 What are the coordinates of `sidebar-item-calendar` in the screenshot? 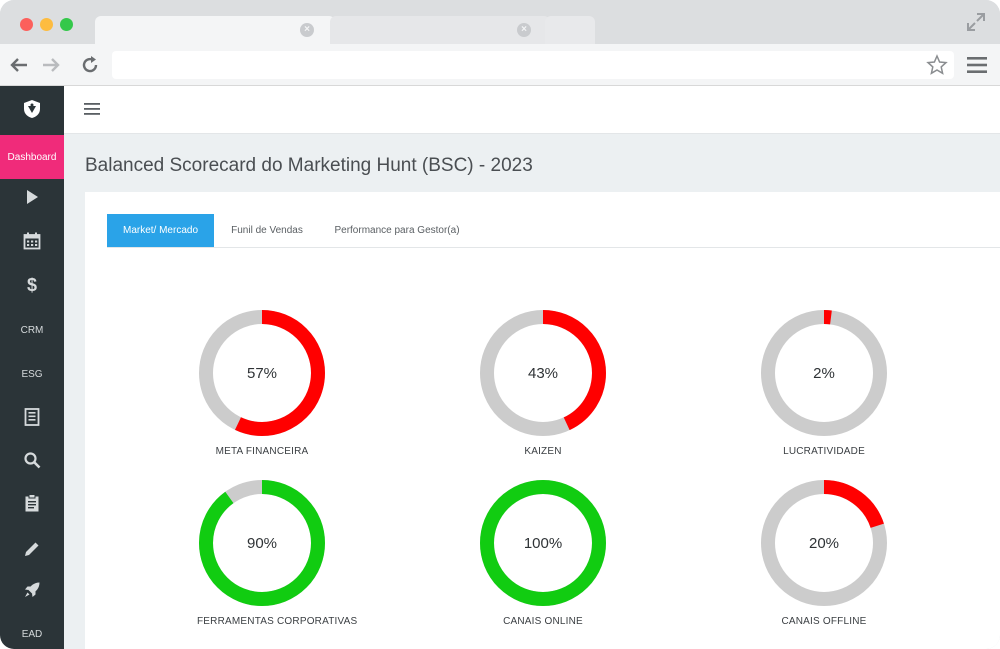 It's located at (32, 241).